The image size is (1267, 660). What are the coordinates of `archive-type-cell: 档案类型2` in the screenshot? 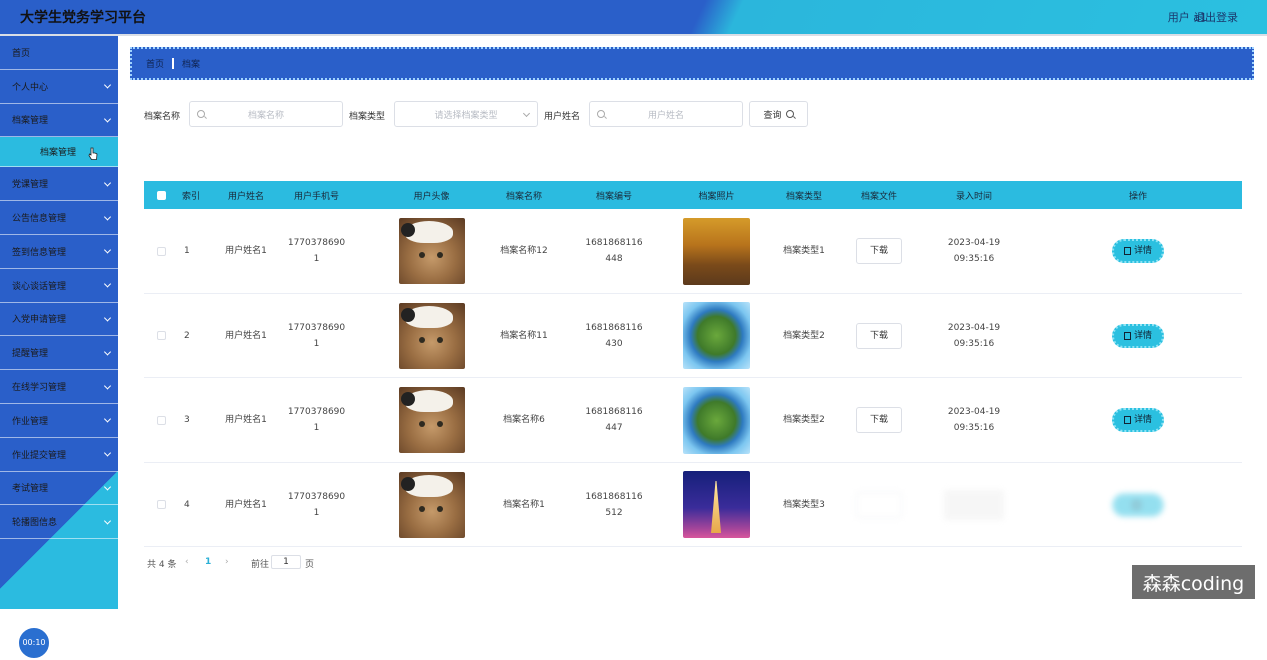 It's located at (804, 336).